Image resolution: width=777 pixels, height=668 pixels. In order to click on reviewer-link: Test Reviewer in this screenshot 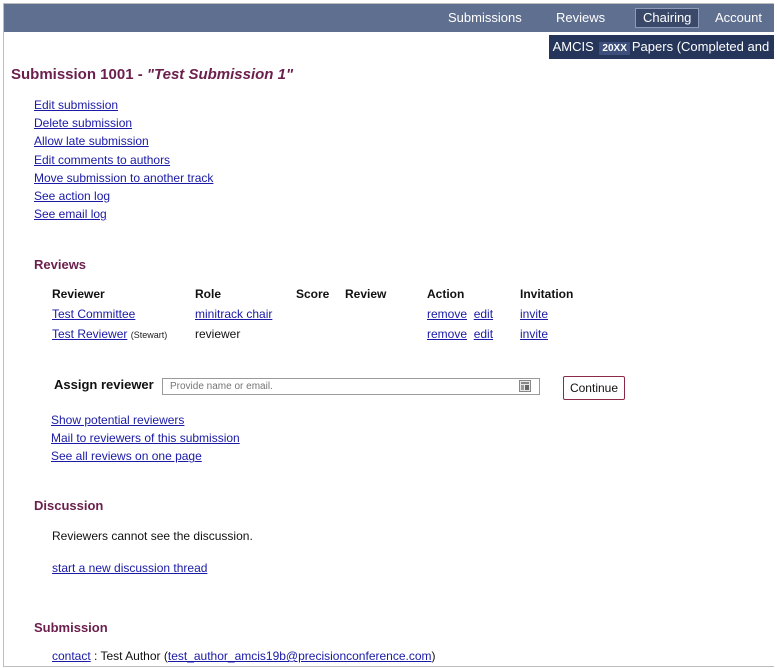, I will do `click(89, 334)`.